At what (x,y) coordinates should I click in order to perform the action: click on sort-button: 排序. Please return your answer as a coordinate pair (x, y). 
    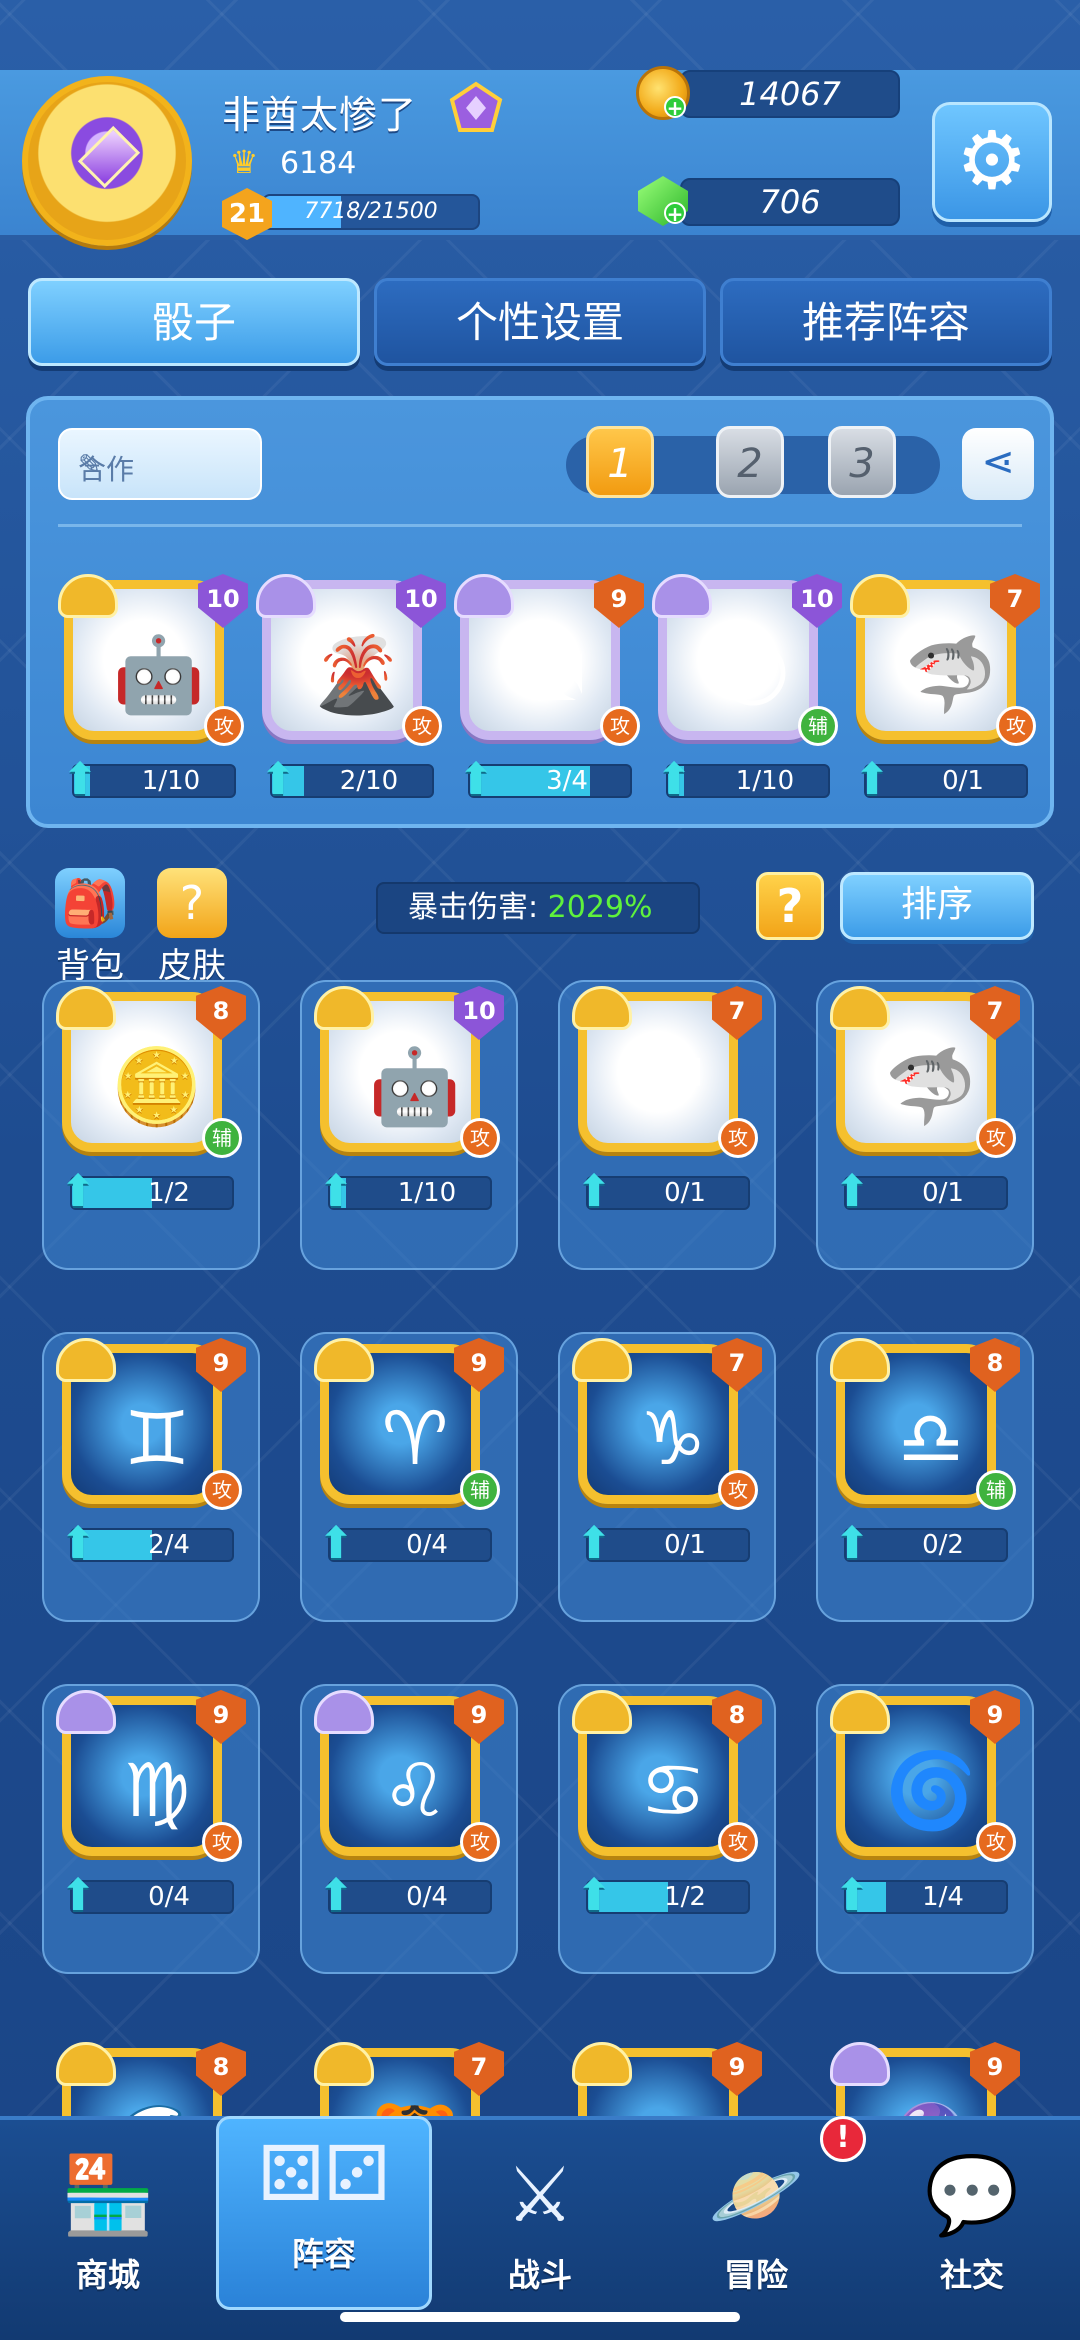
    Looking at the image, I should click on (937, 906).